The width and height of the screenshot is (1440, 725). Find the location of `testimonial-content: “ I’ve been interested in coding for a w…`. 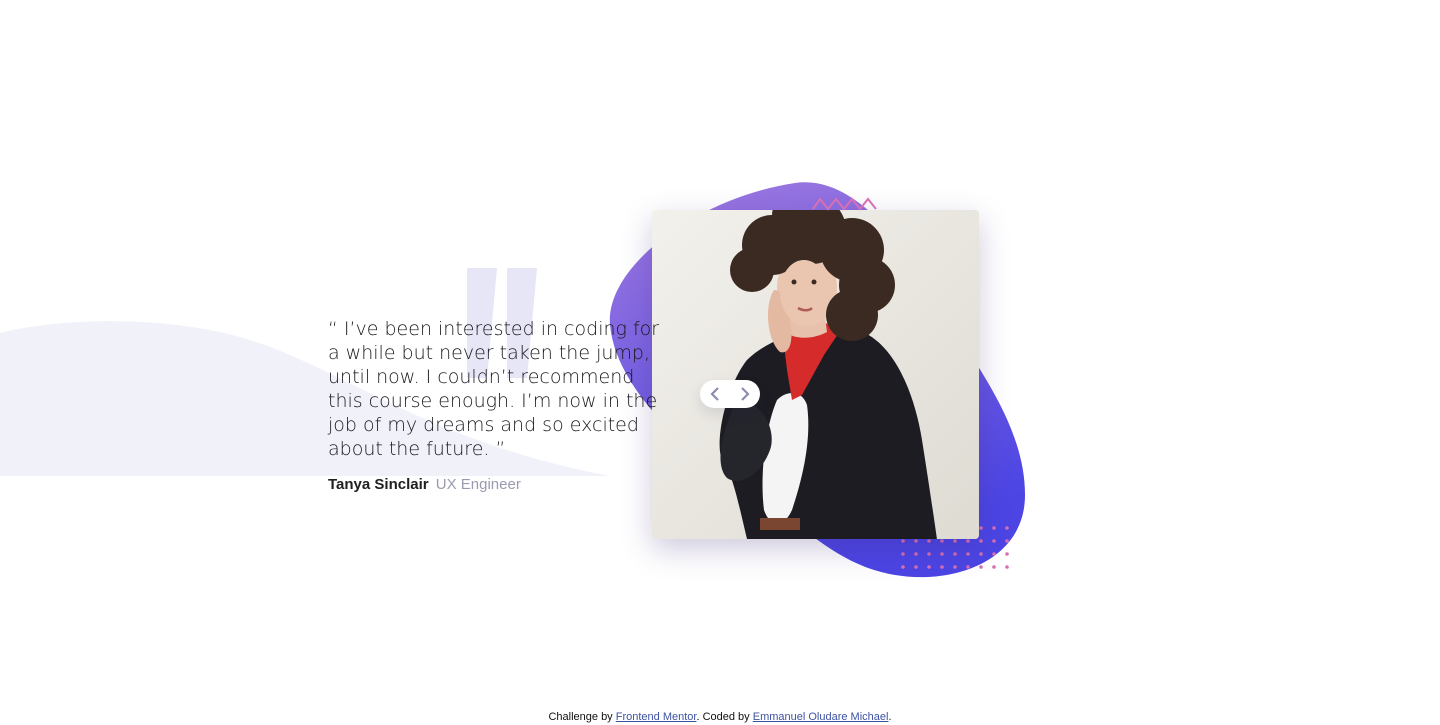

testimonial-content: “ I’ve been interested in coding for a w… is located at coordinates (500, 406).